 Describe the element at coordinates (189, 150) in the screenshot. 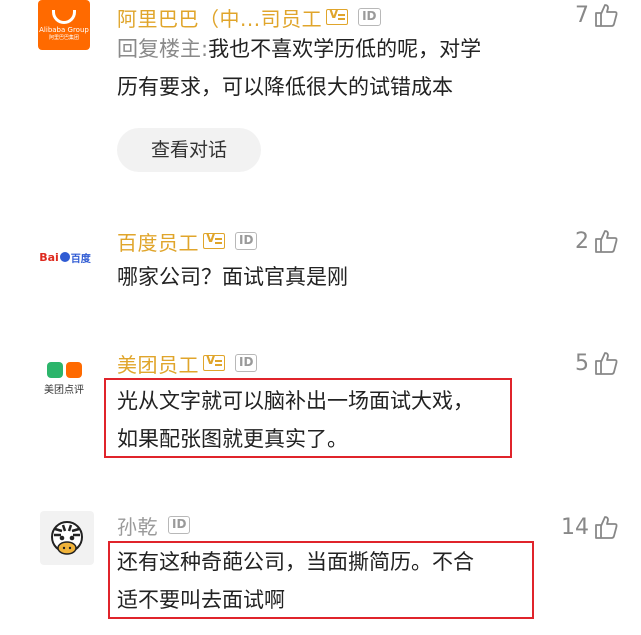

I see `view-conversation-button: 查看对话` at that location.